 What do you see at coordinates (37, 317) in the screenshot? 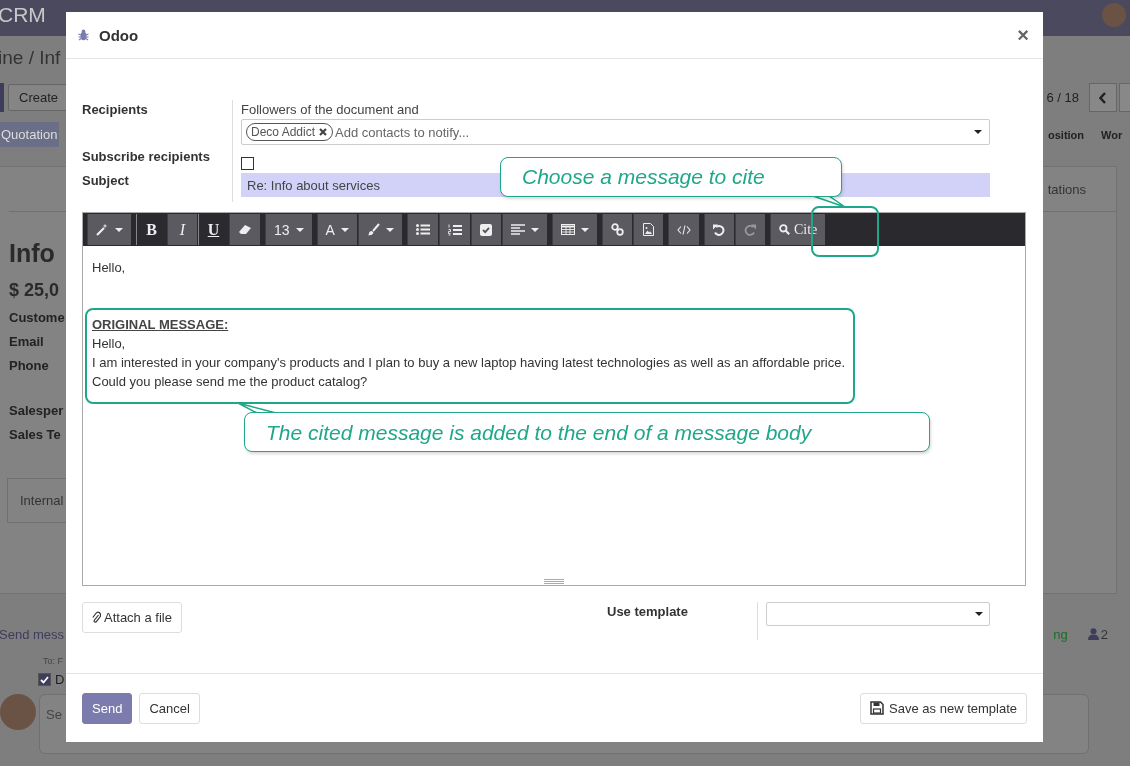
I see `field-label: Custome` at bounding box center [37, 317].